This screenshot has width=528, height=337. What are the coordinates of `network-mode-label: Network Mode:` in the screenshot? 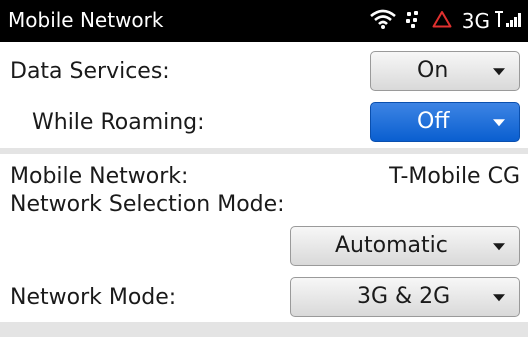 It's located at (93, 297).